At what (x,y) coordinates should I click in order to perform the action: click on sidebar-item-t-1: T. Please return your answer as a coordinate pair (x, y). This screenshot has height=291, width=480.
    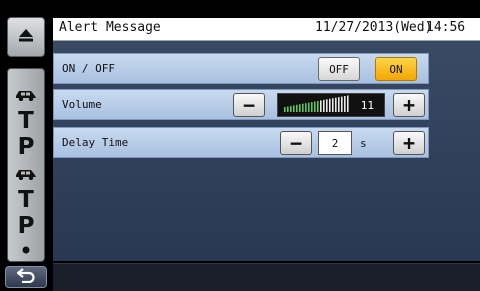
    Looking at the image, I should click on (26, 121).